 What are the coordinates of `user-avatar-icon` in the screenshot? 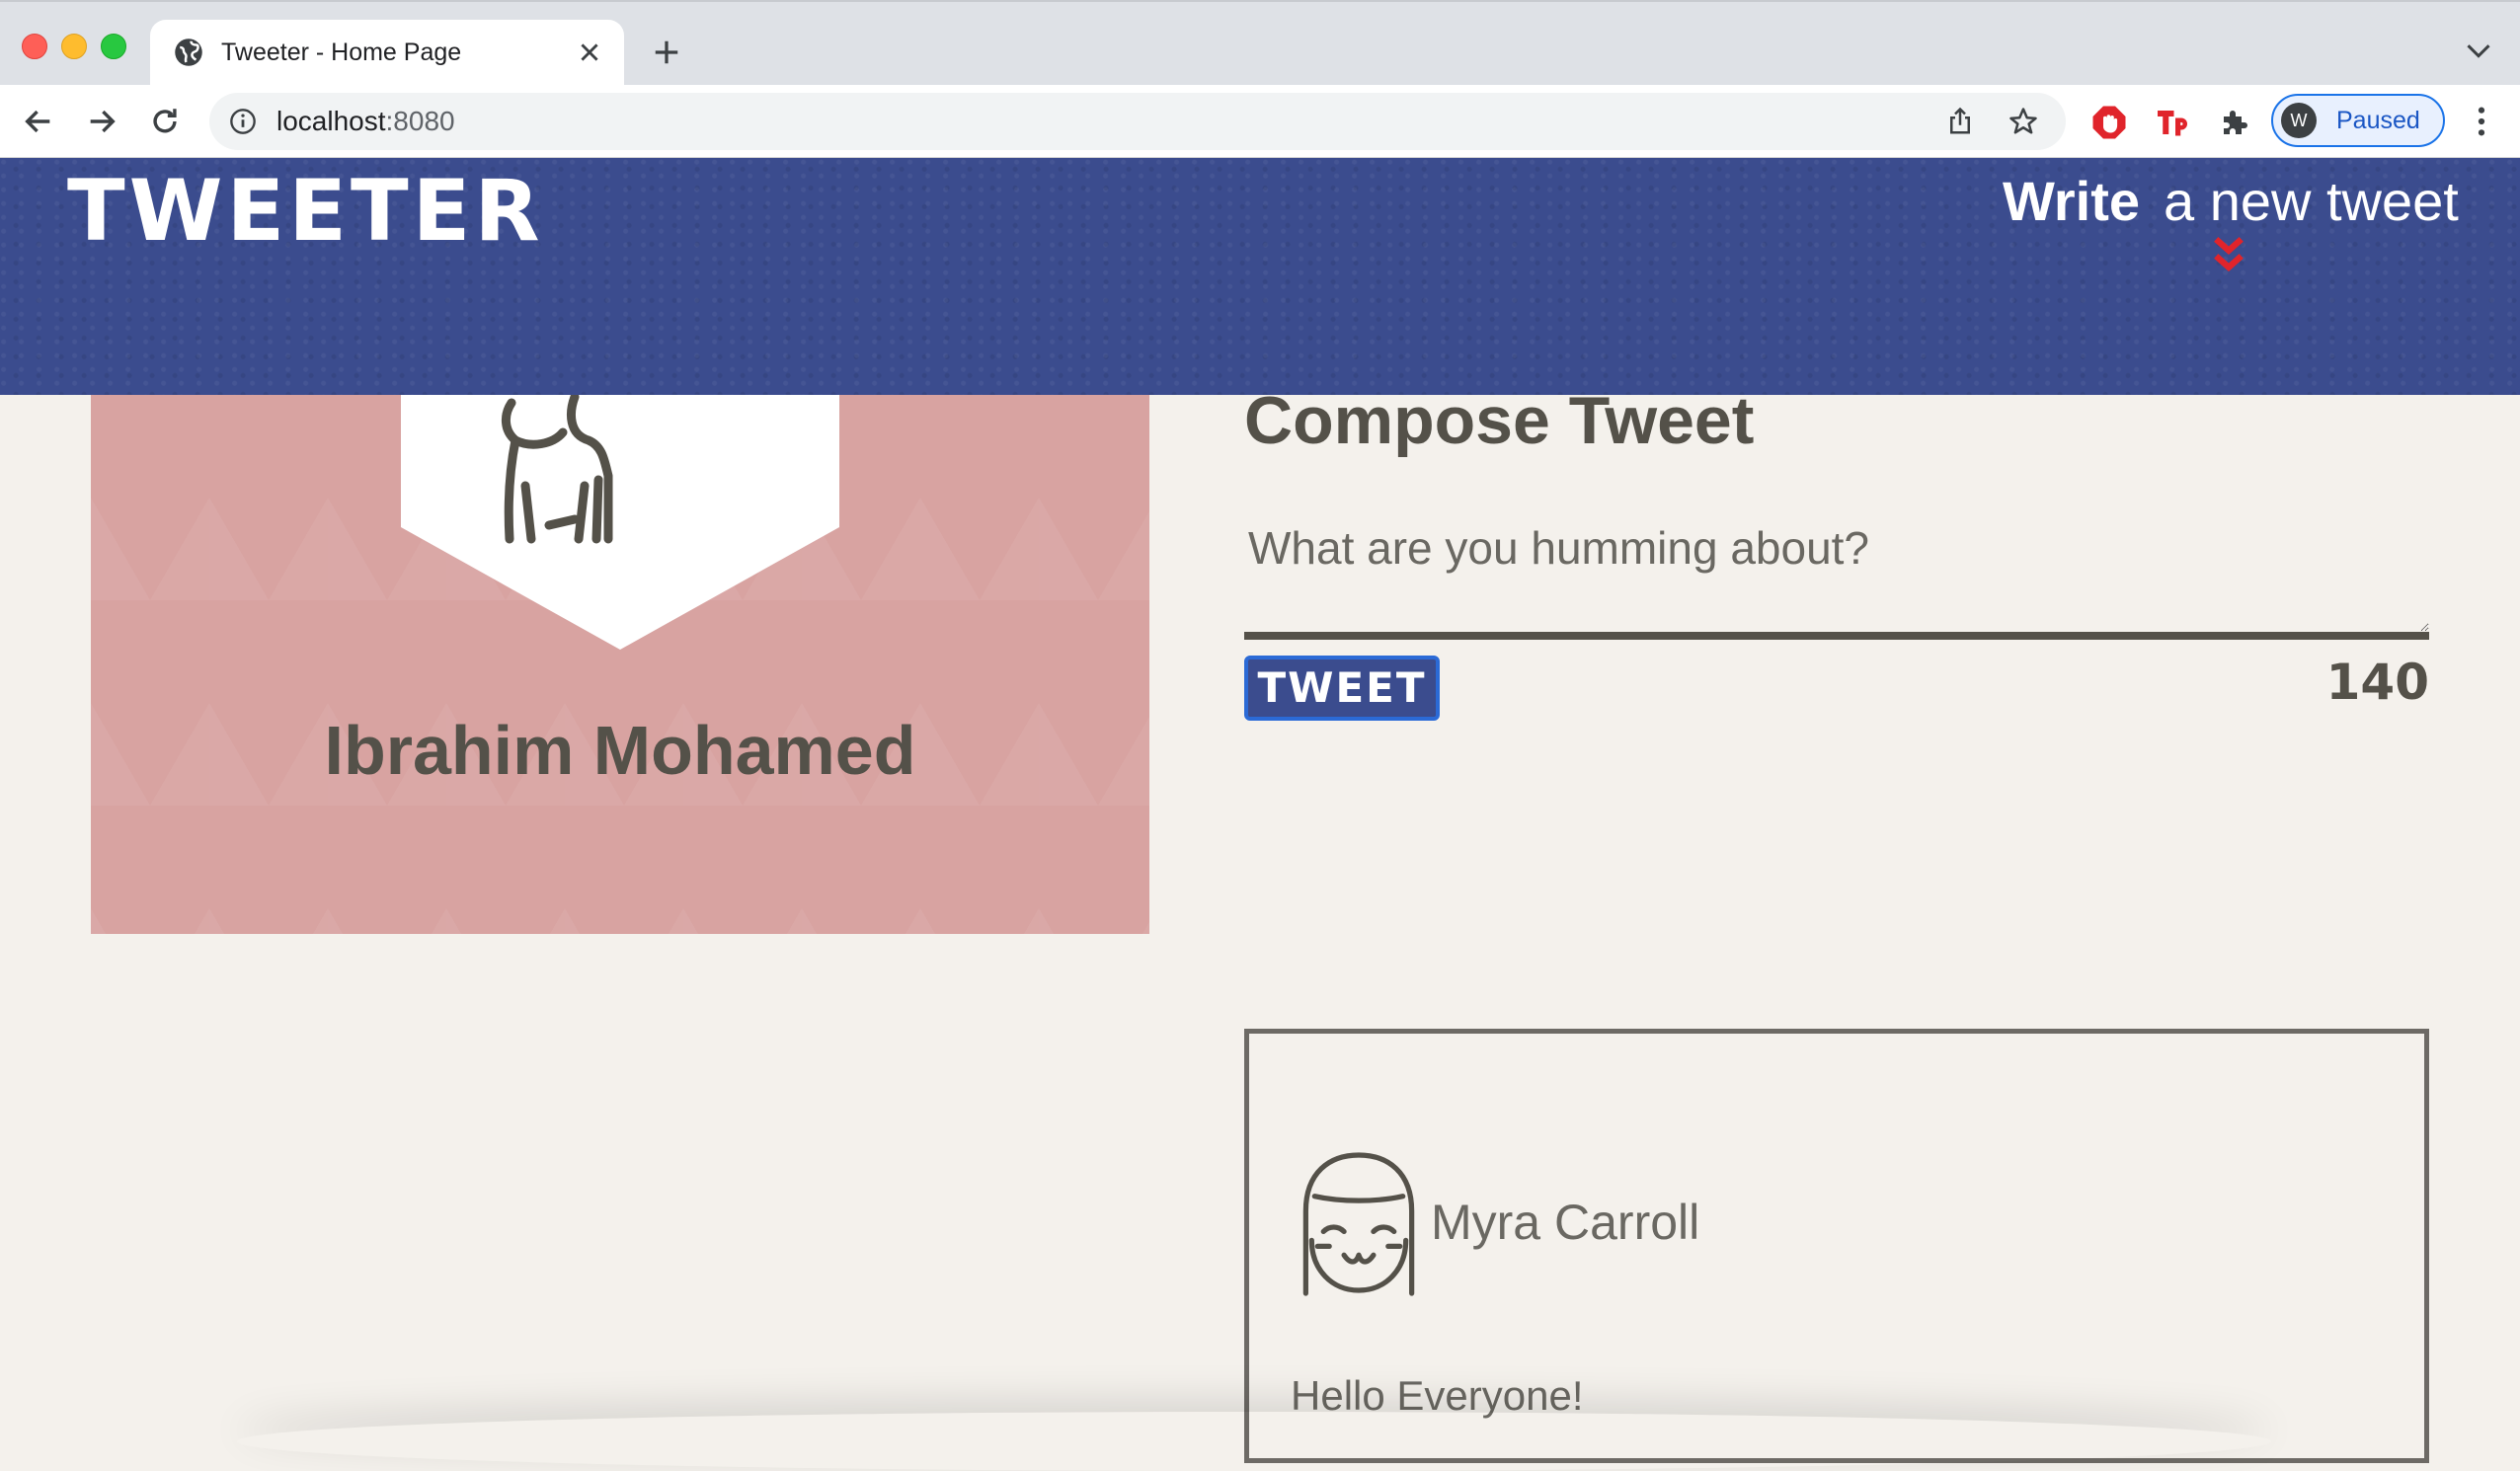 It's located at (1358, 1224).